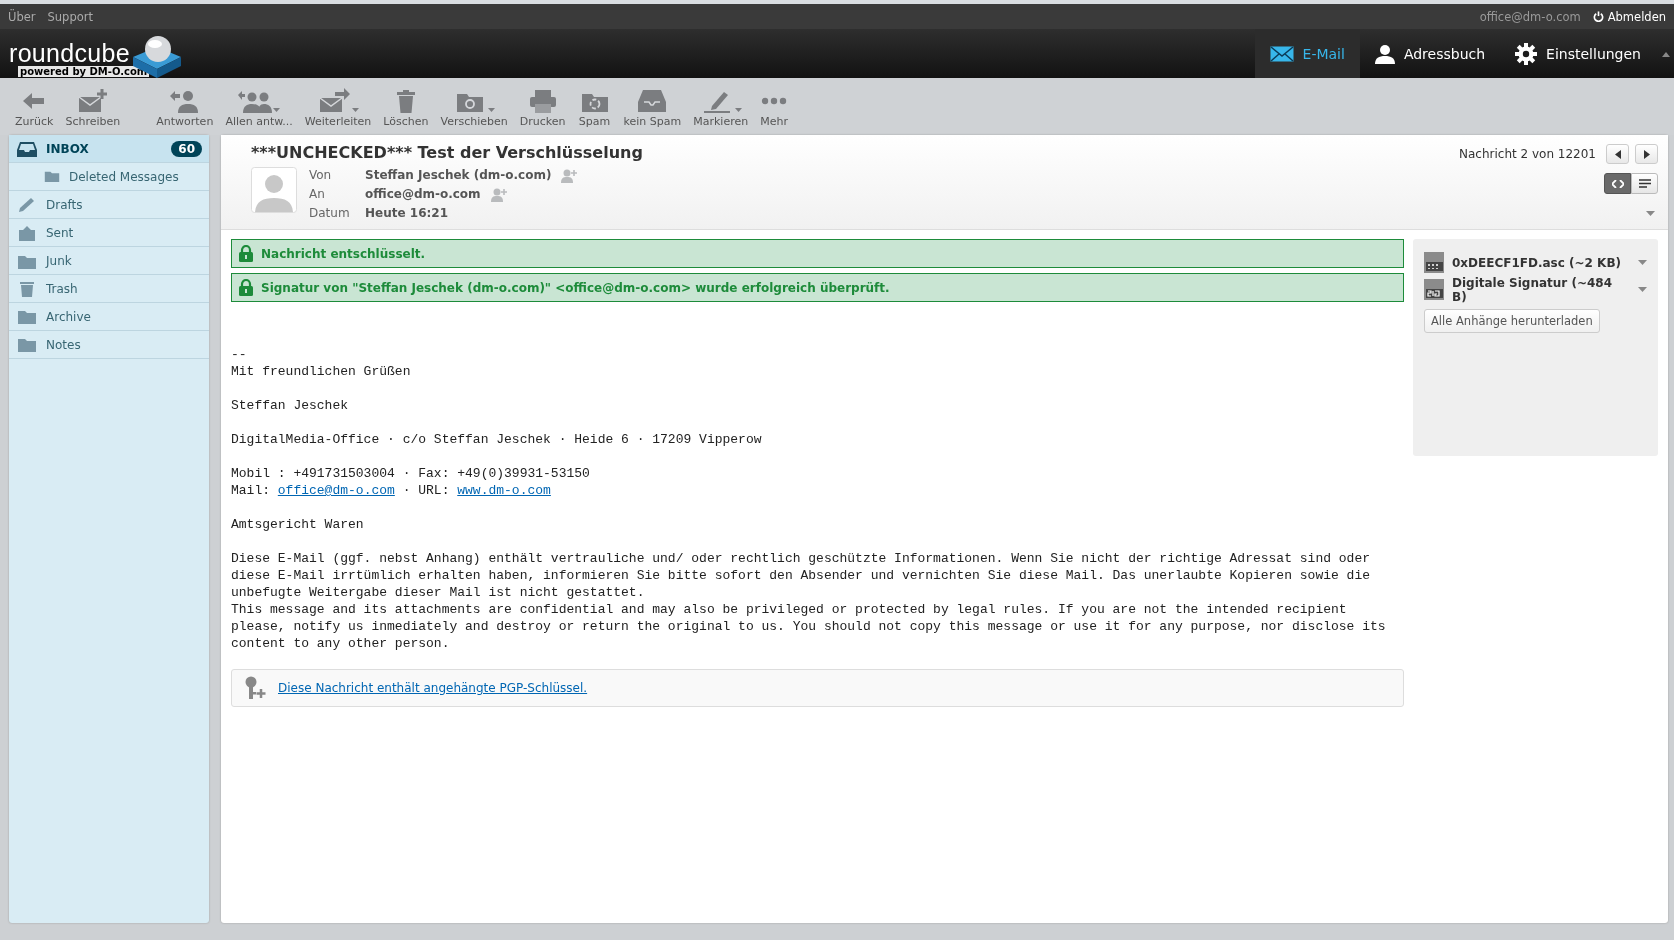  Describe the element at coordinates (1527, 154) in the screenshot. I see `message-counter: Nachricht 2 von 12201` at that location.